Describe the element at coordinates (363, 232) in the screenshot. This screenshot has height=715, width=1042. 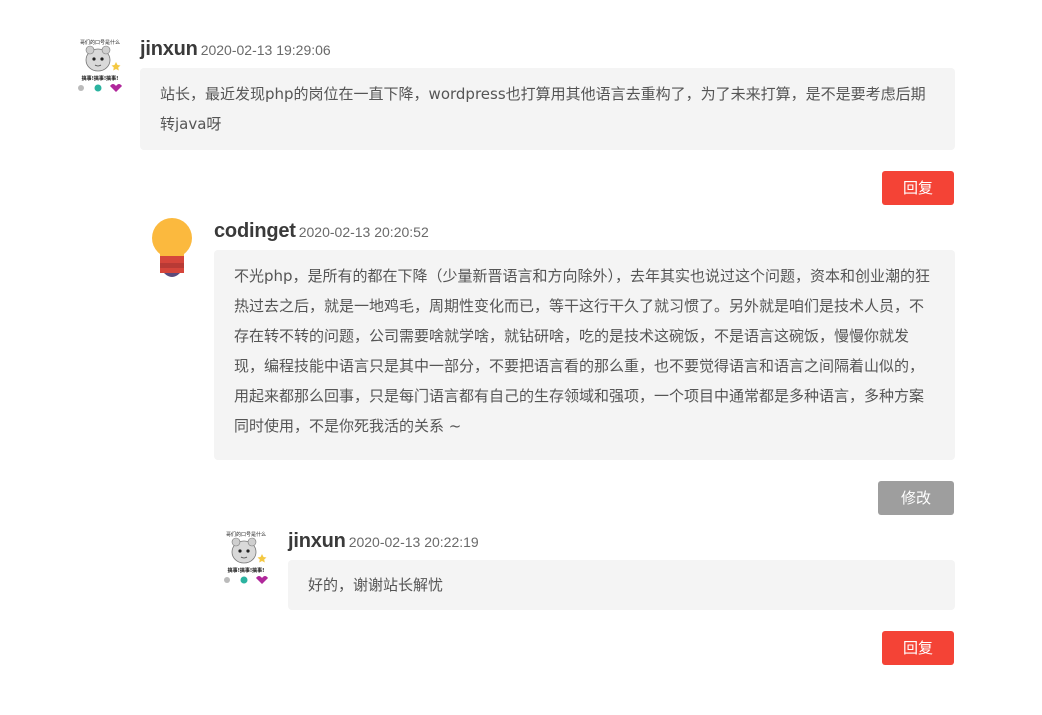
I see `comment-time: 2020-02-13 20:20:52` at that location.